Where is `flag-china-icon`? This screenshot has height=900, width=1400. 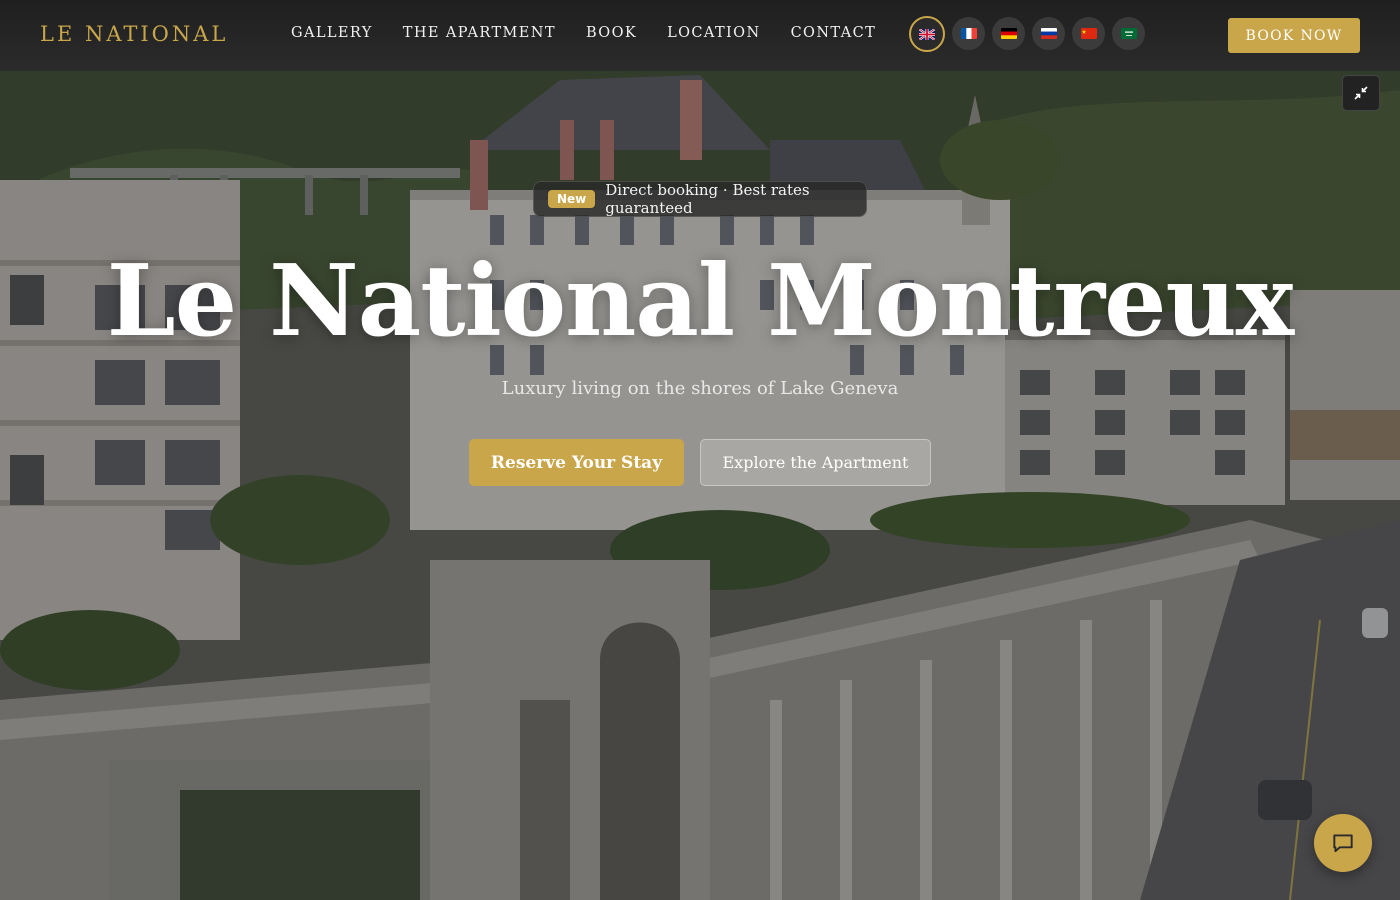
flag-china-icon is located at coordinates (1088, 33).